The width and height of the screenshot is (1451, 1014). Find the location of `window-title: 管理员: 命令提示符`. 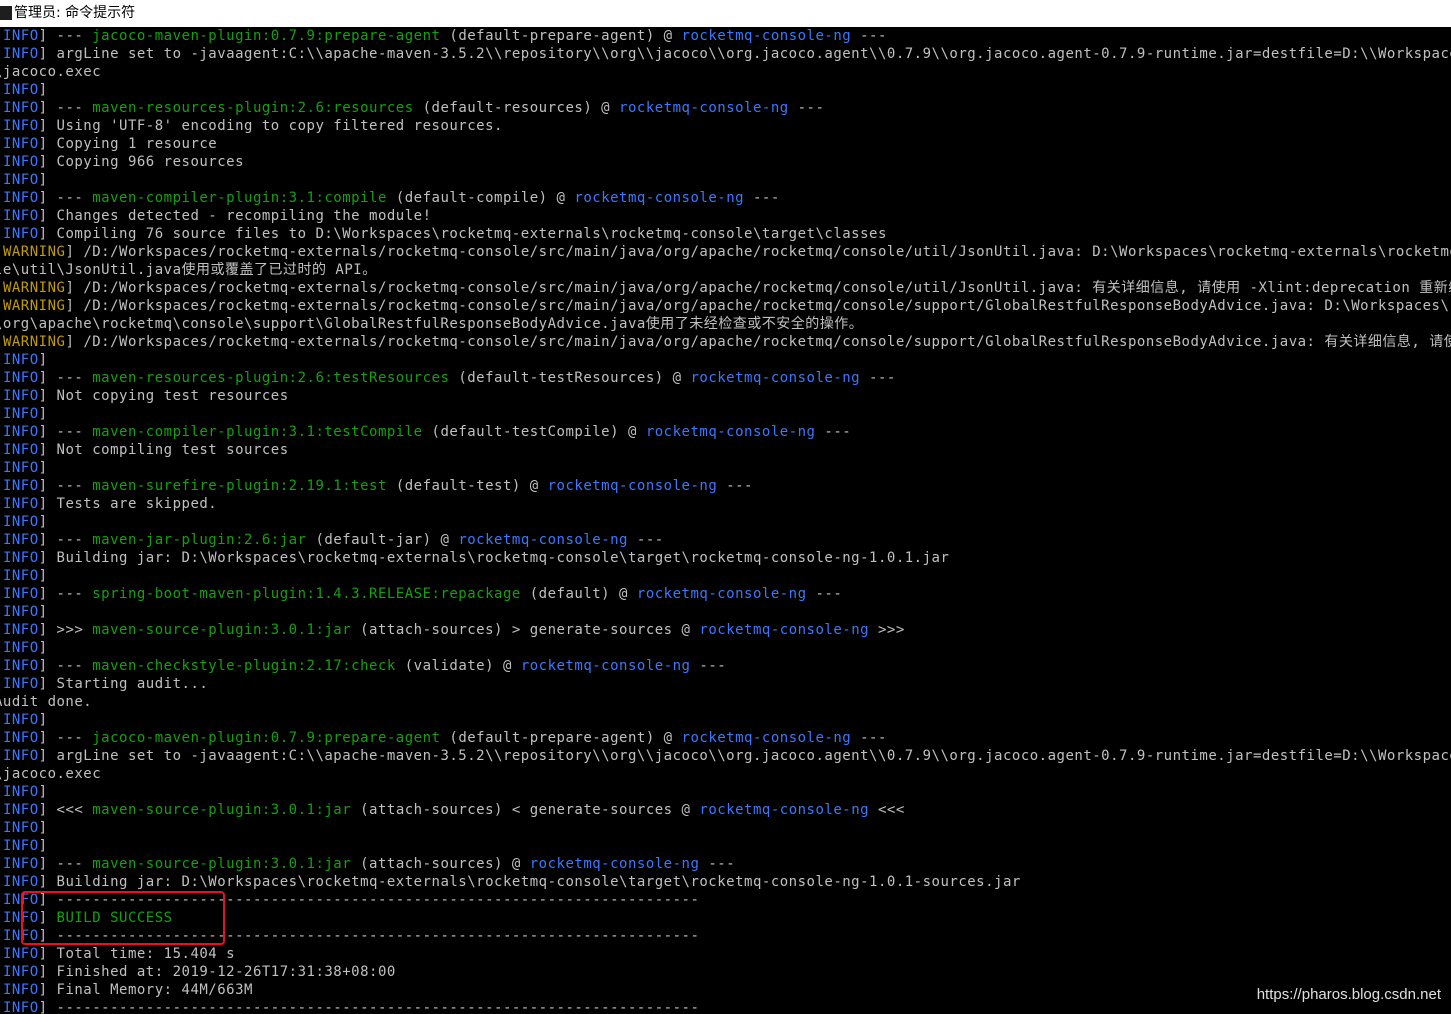

window-title: 管理员: 命令提示符 is located at coordinates (75, 13).